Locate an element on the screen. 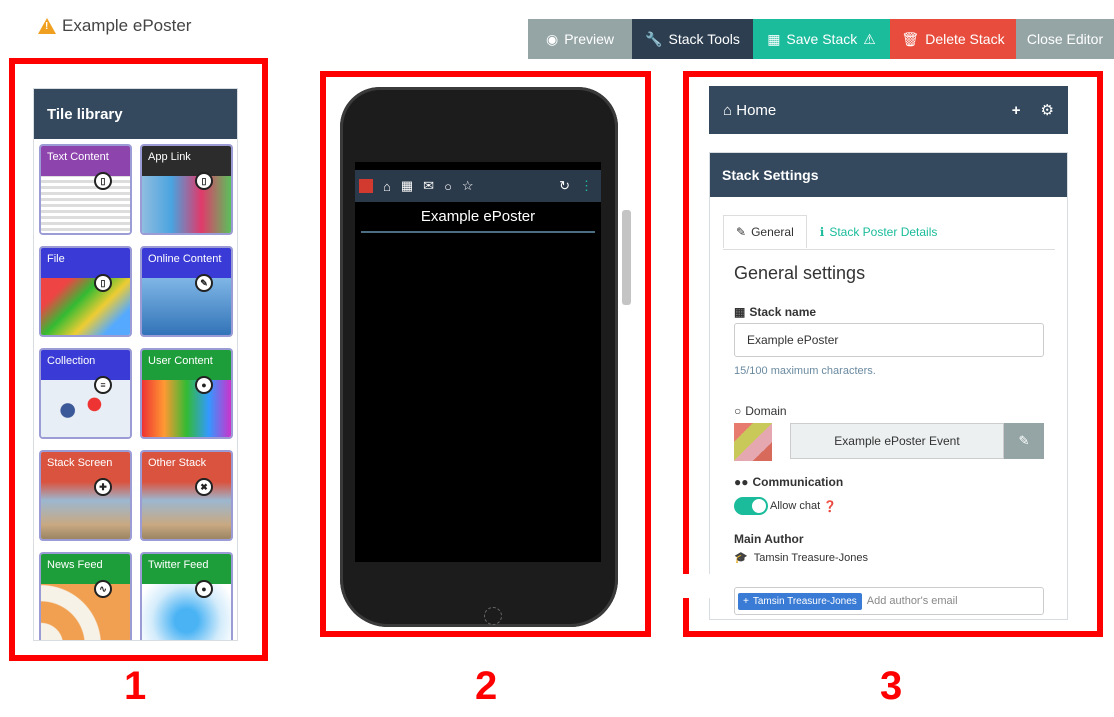 This screenshot has height=717, width=1114. app-title: Example ePoster is located at coordinates (114, 26).